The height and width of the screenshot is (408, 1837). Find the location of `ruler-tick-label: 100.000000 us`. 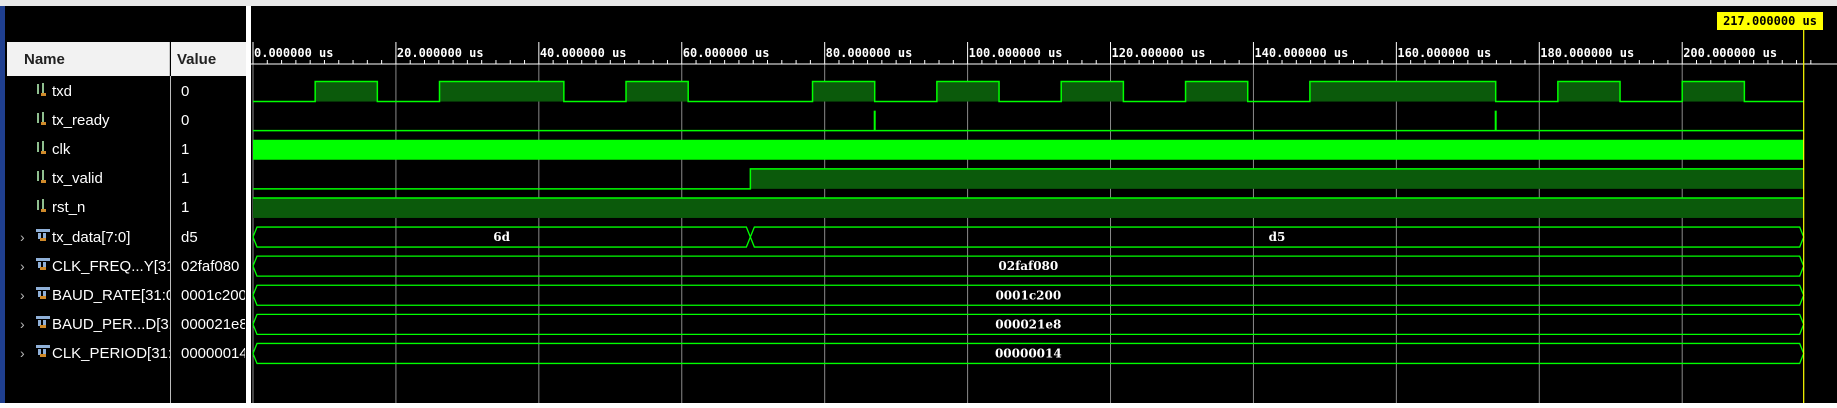

ruler-tick-label: 100.000000 us is located at coordinates (1016, 53).